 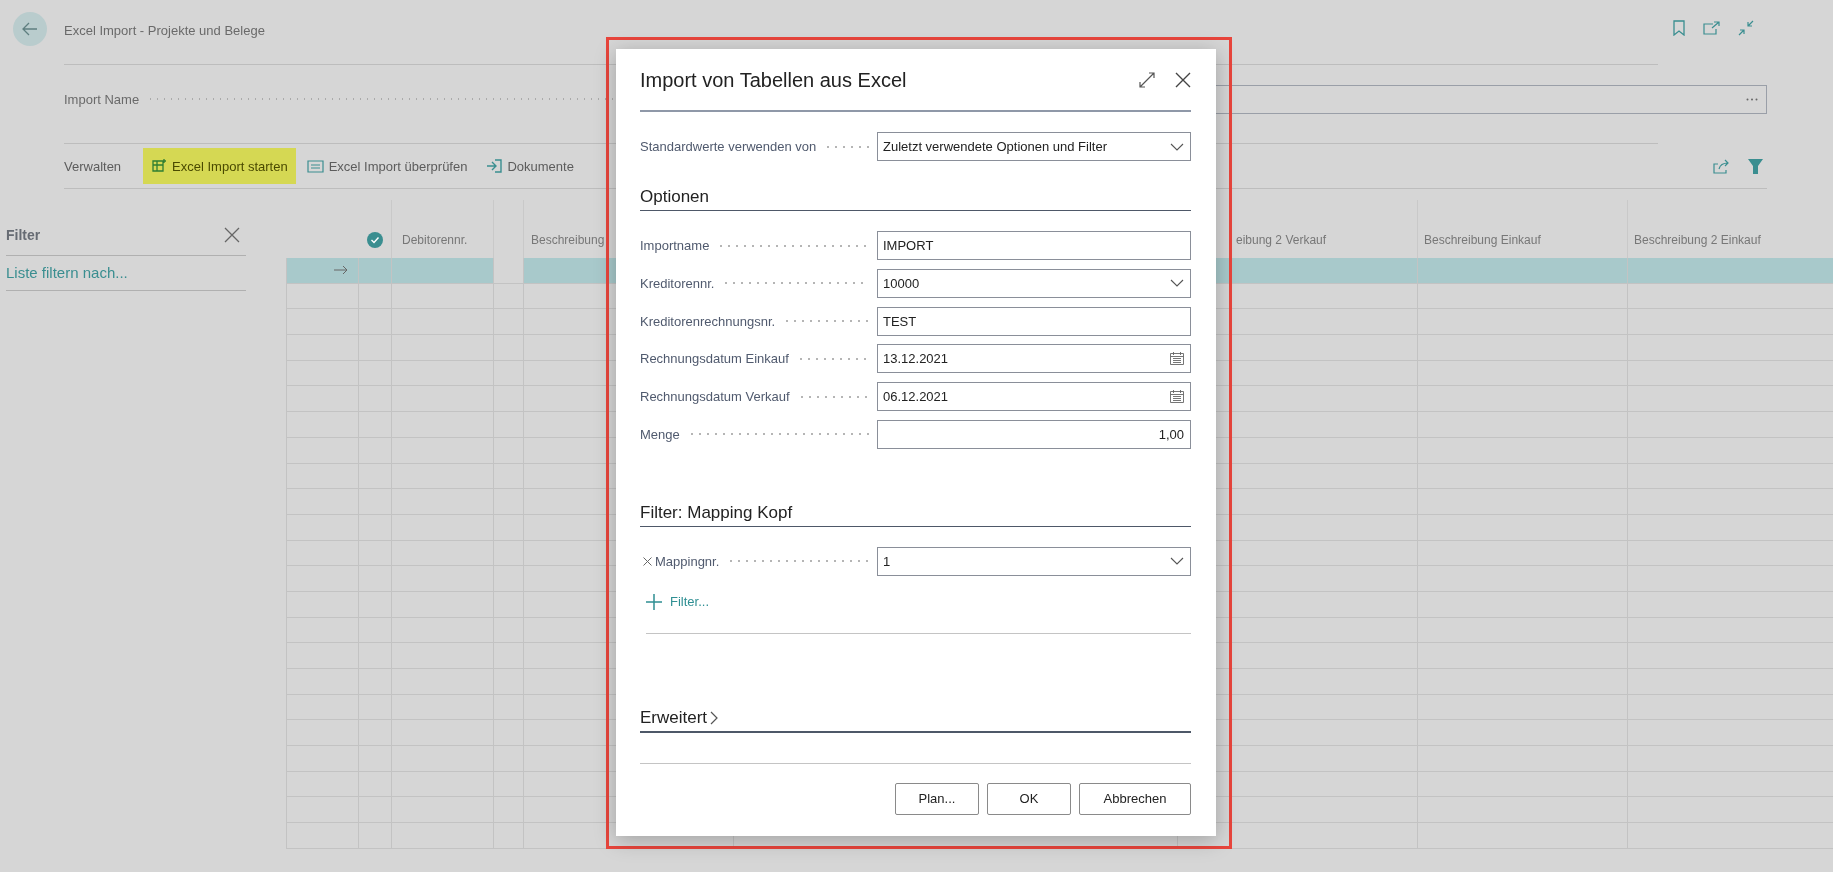 I want to click on dialog-button: OK, so click(x=1029, y=799).